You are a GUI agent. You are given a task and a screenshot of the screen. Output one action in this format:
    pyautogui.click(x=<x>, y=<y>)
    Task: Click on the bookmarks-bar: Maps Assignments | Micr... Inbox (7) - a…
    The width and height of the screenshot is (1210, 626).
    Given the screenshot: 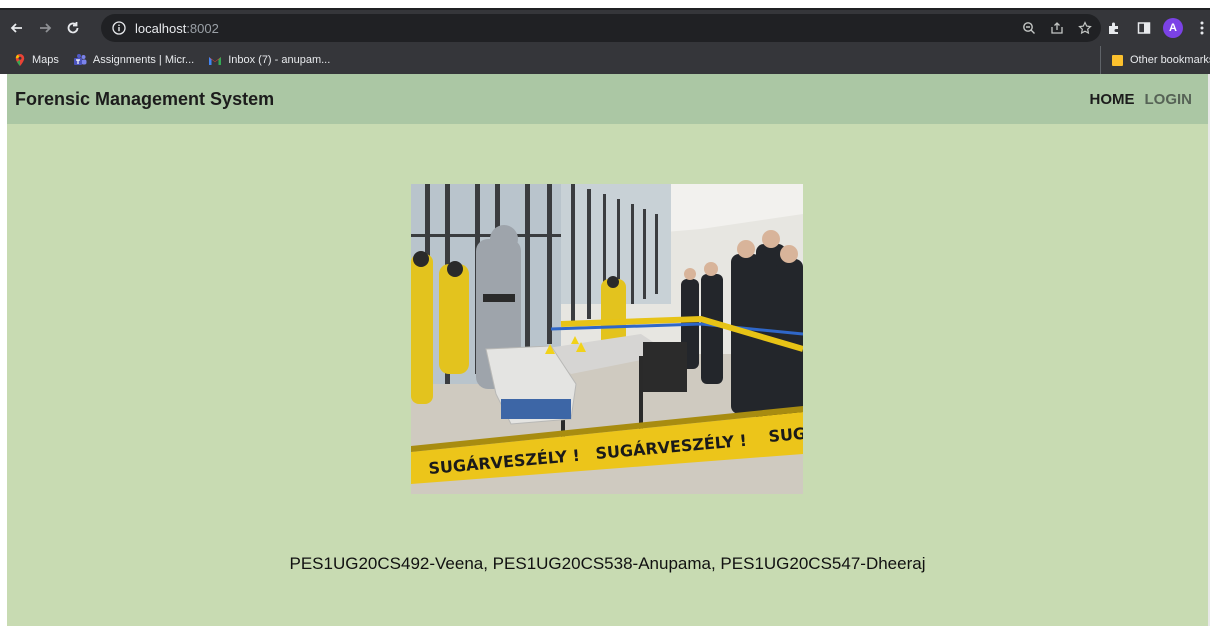 What is the action you would take?
    pyautogui.click(x=605, y=60)
    